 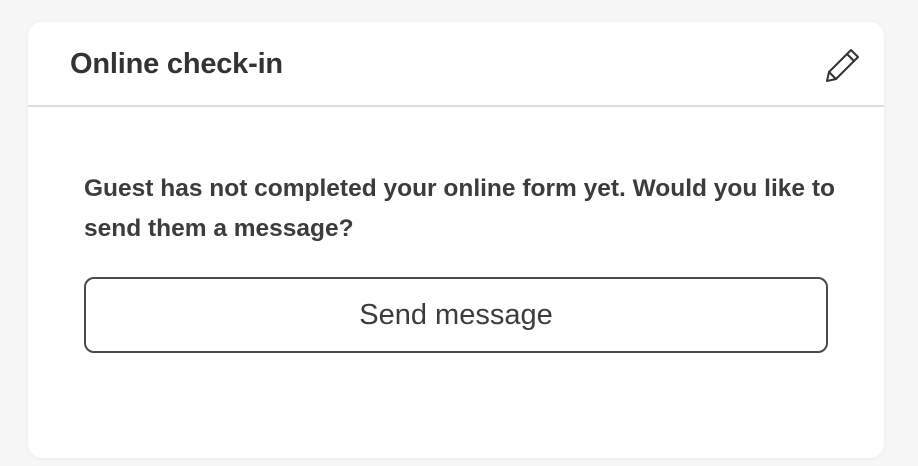 I want to click on edit-button, so click(x=843, y=65).